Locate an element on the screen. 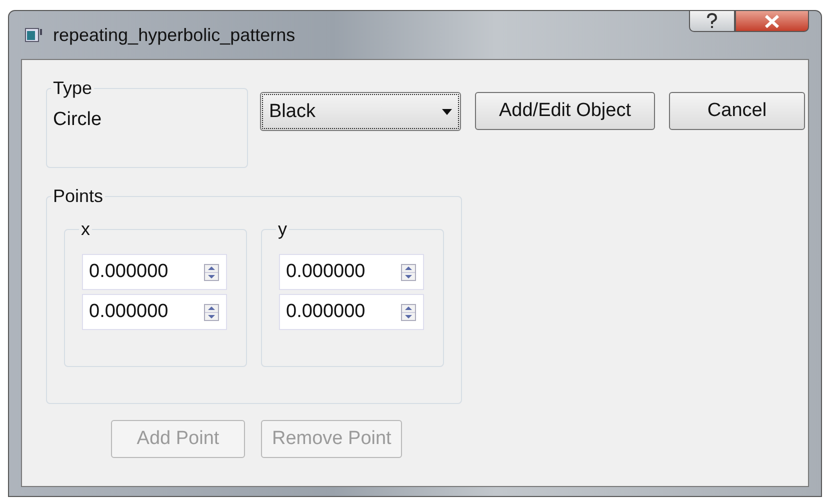  help-button is located at coordinates (712, 21).